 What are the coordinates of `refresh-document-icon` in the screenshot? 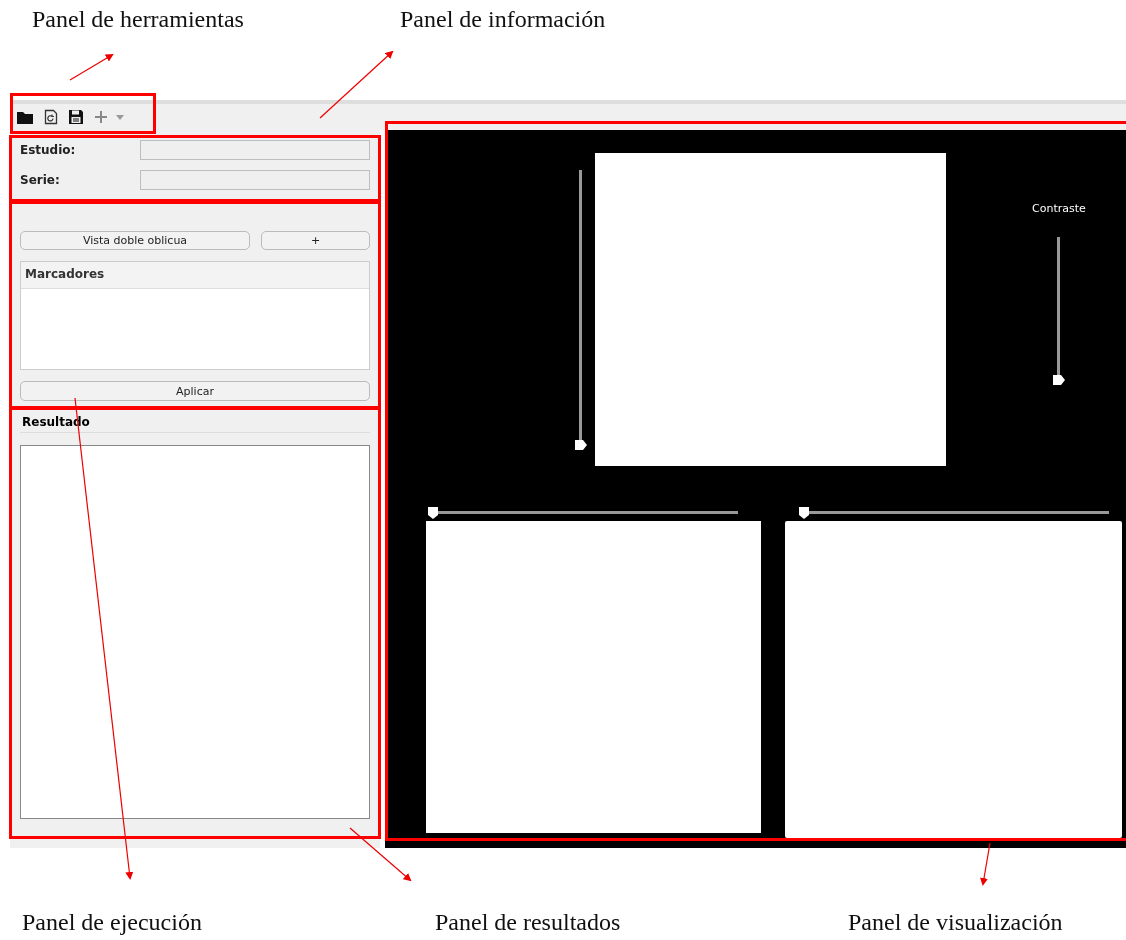 It's located at (51, 117).